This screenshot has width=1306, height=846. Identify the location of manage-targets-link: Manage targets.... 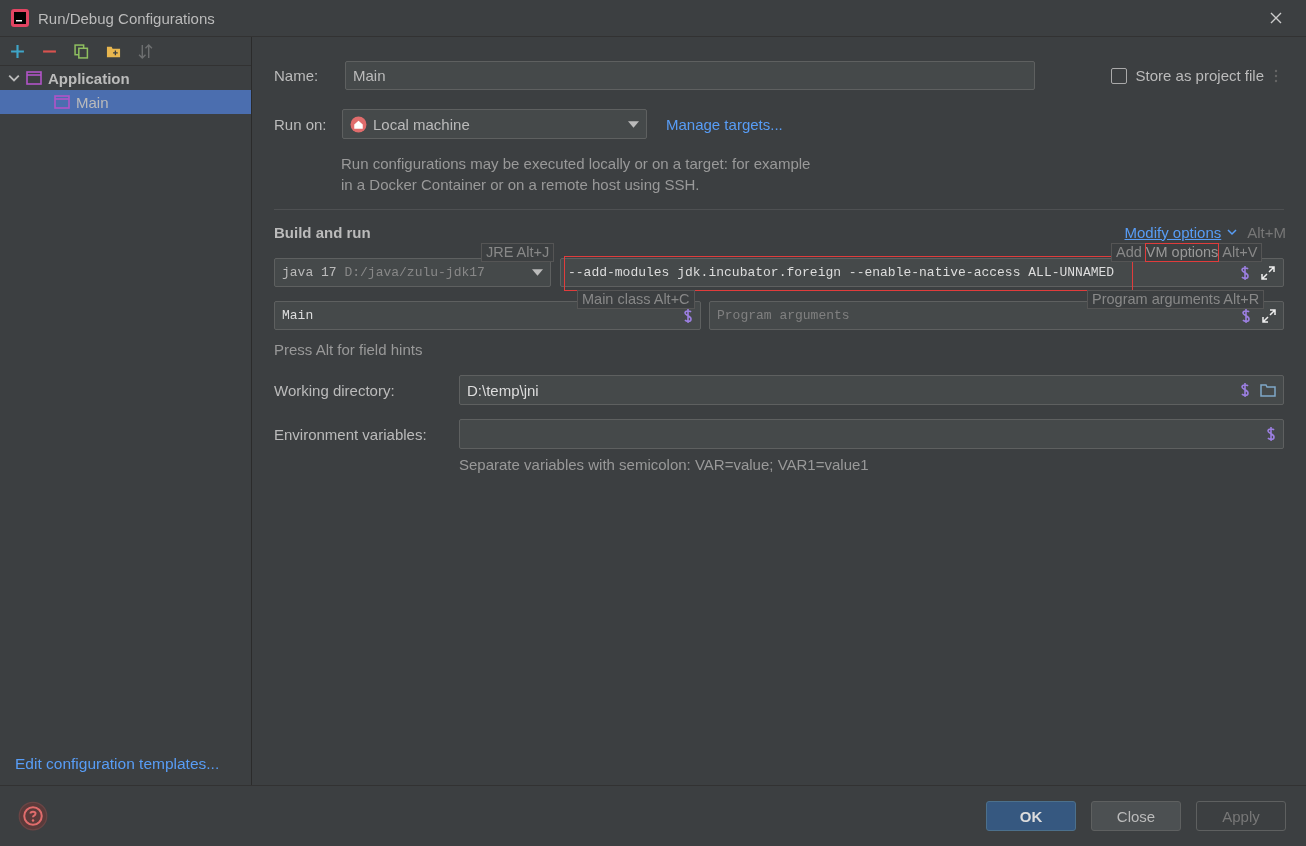
(724, 124).